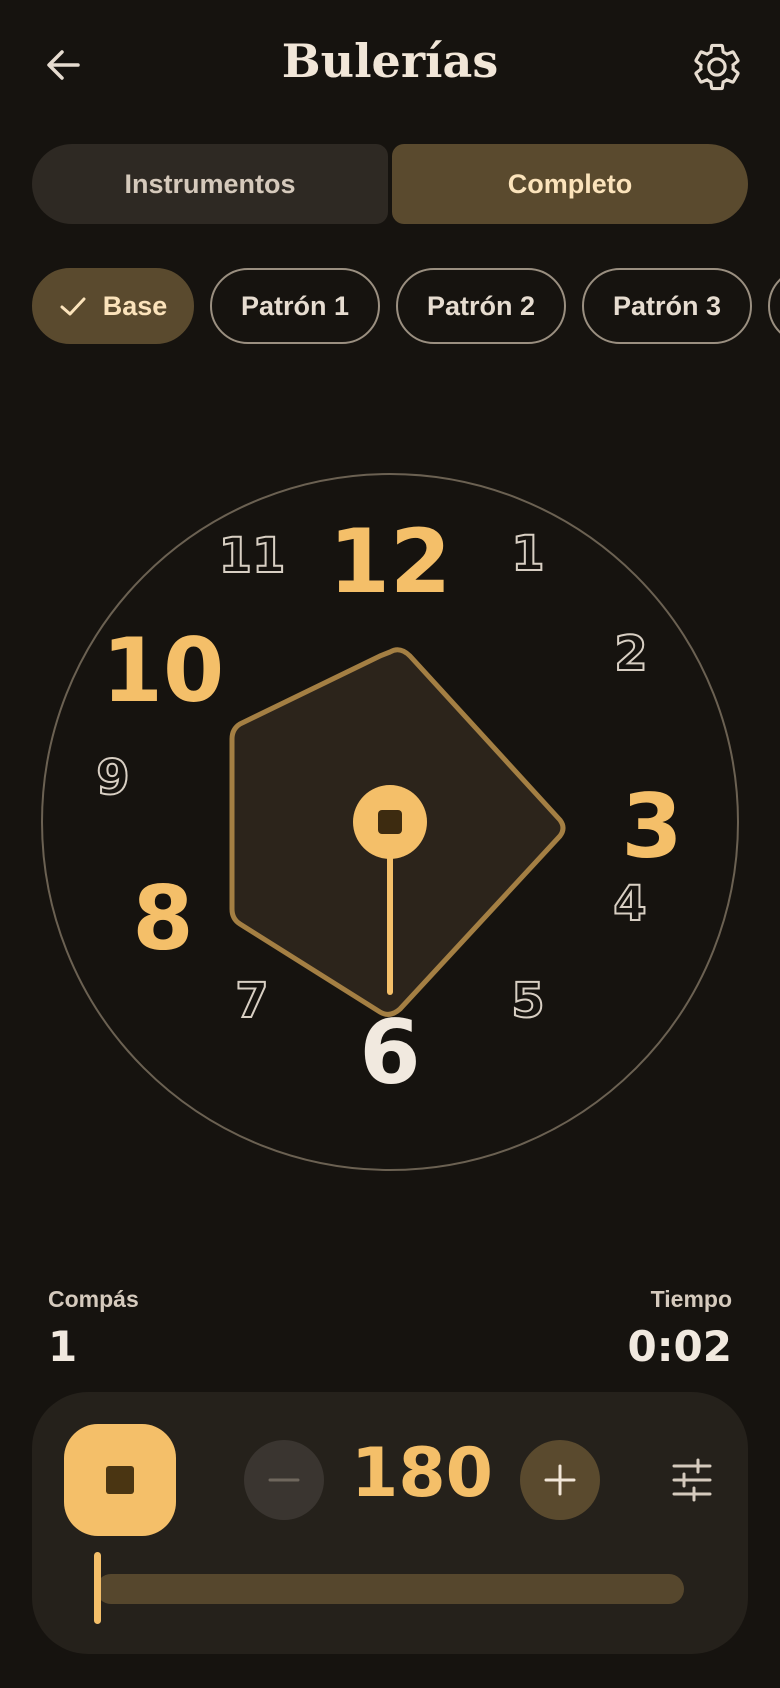  I want to click on chip-base: Base, so click(113, 306).